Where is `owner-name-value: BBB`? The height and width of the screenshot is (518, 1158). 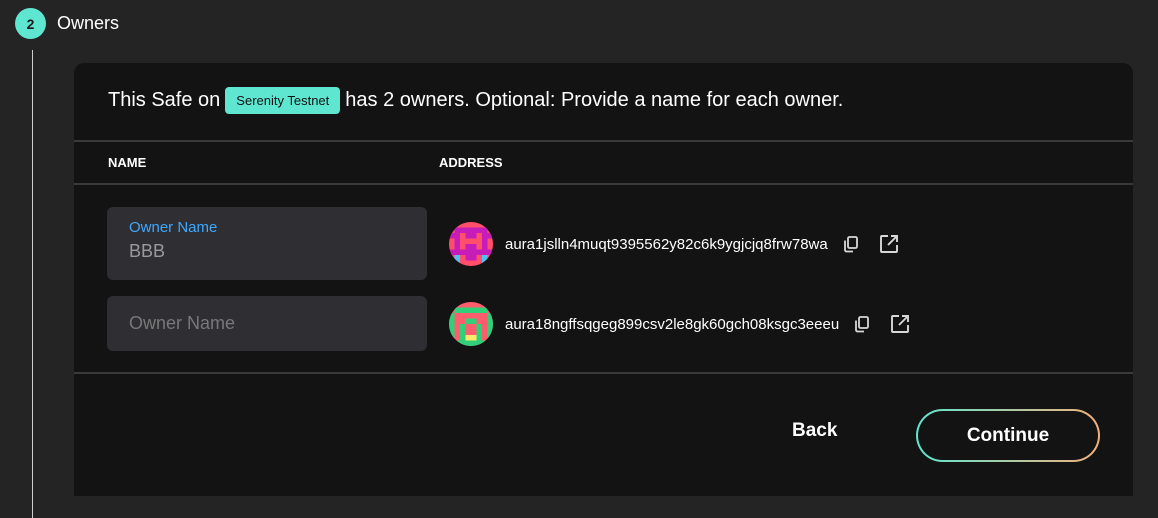
owner-name-value: BBB is located at coordinates (147, 251).